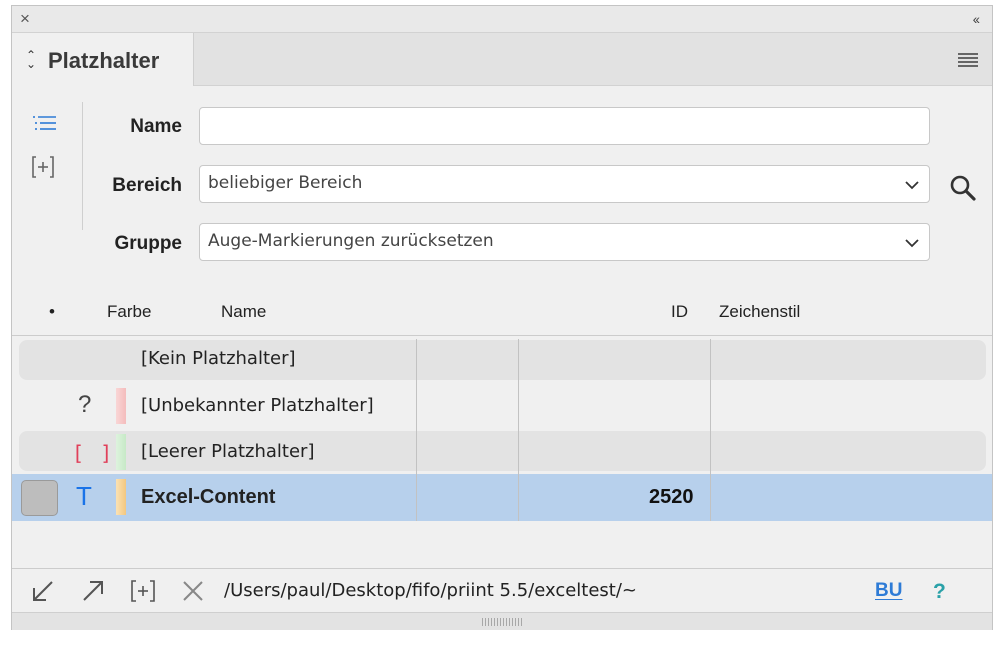 The width and height of the screenshot is (1004, 646). I want to click on placeholder-name: [Leerer Platzhalter], so click(228, 451).